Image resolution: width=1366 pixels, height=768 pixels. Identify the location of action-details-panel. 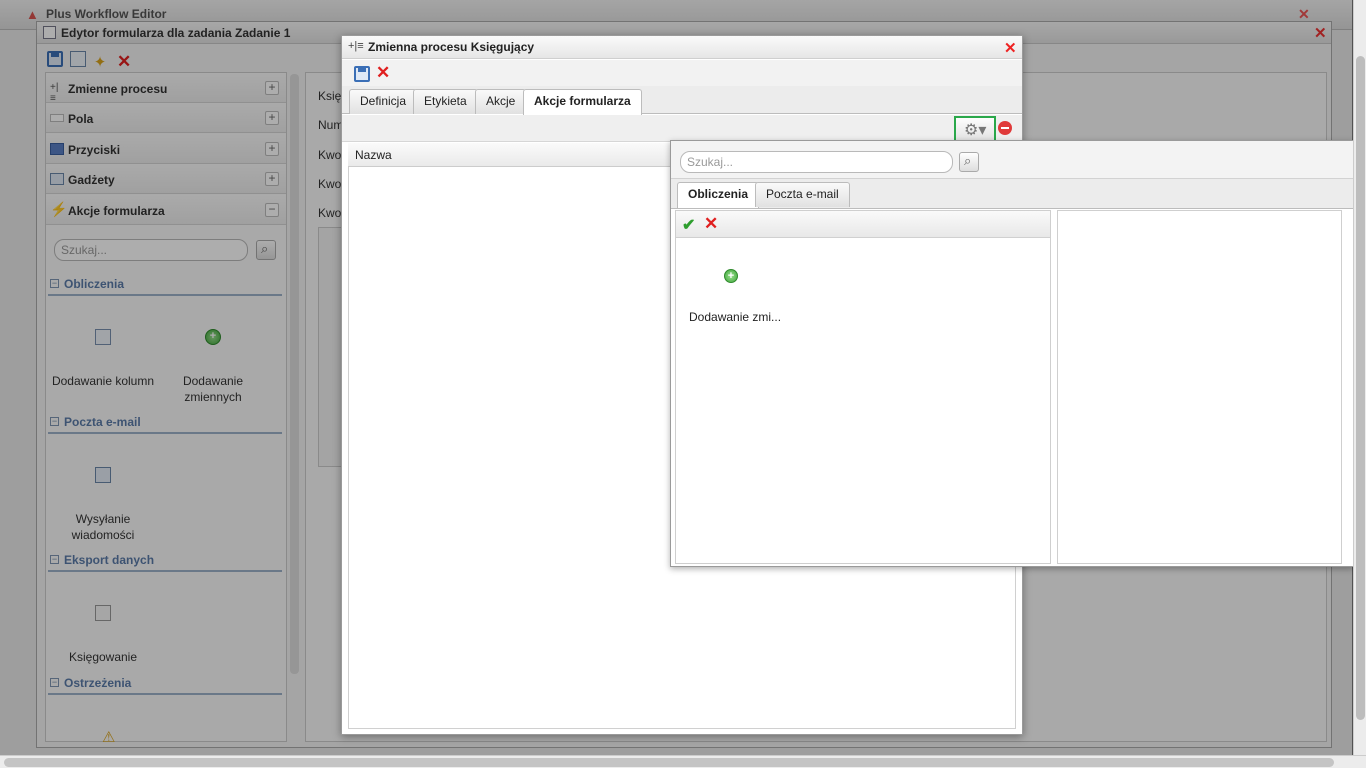
(1199, 387).